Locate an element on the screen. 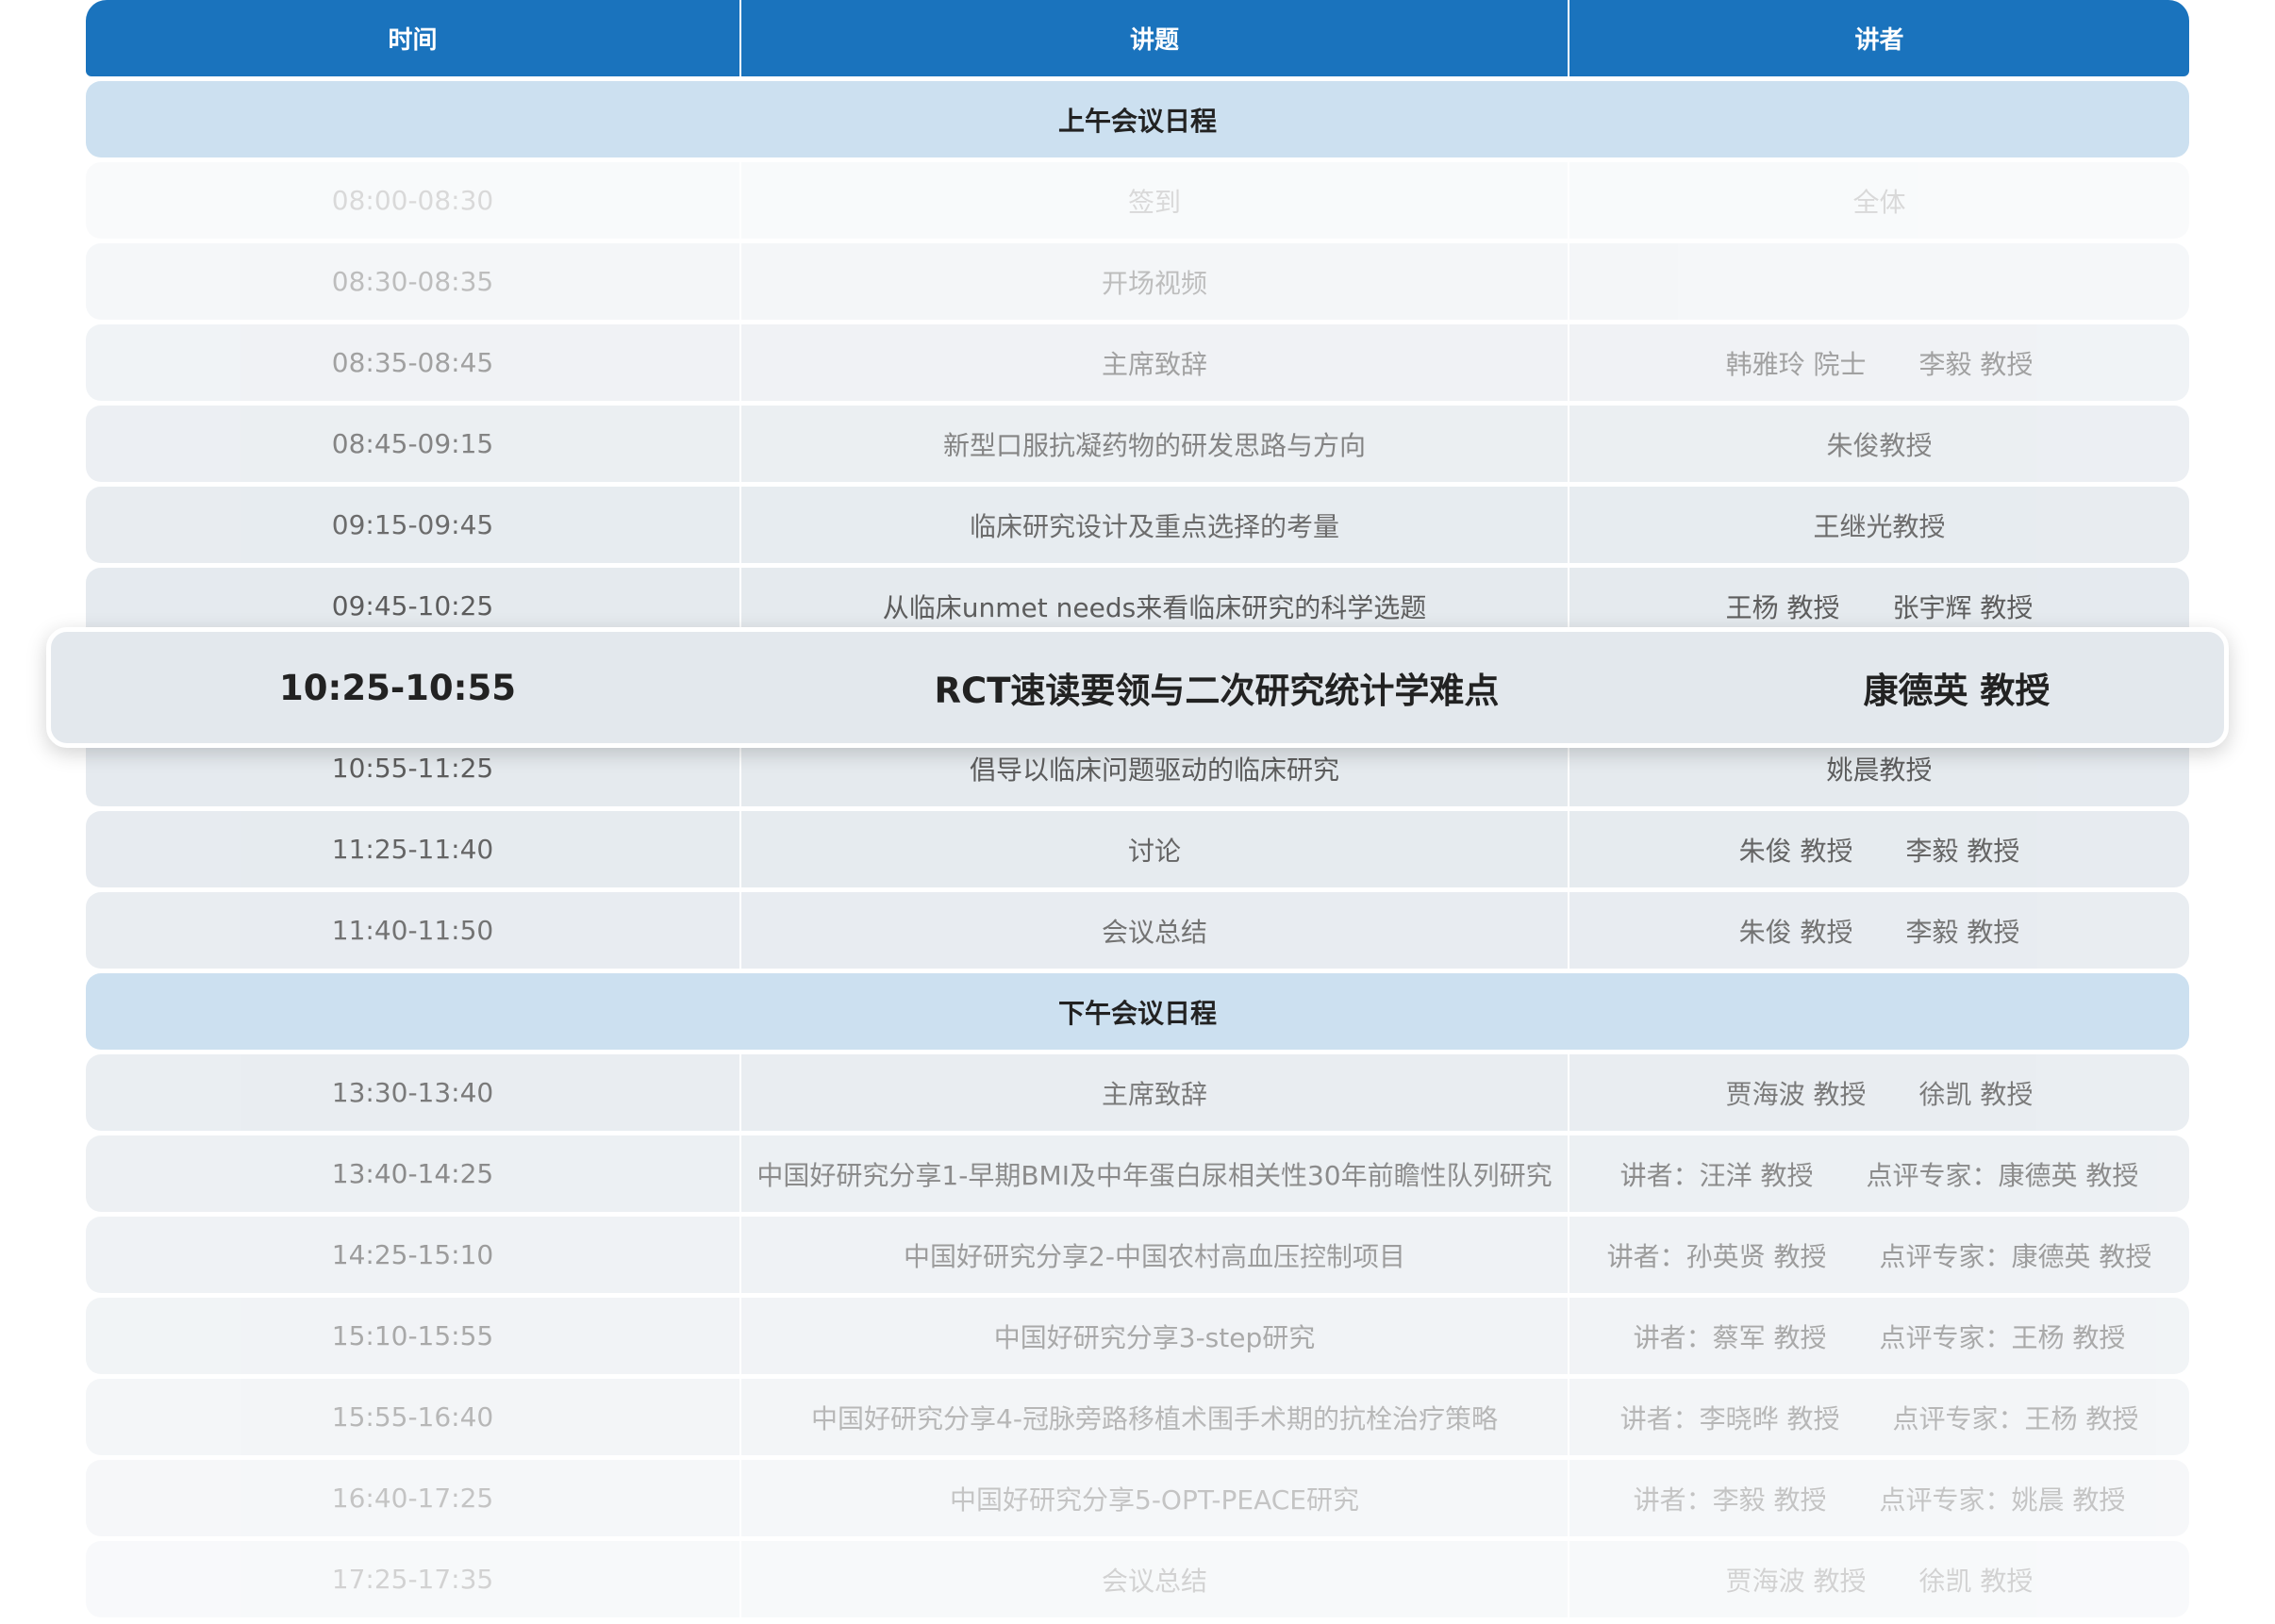 Image resolution: width=2275 pixels, height=1624 pixels. row-time: 14:25-15:10 is located at coordinates (412, 1254).